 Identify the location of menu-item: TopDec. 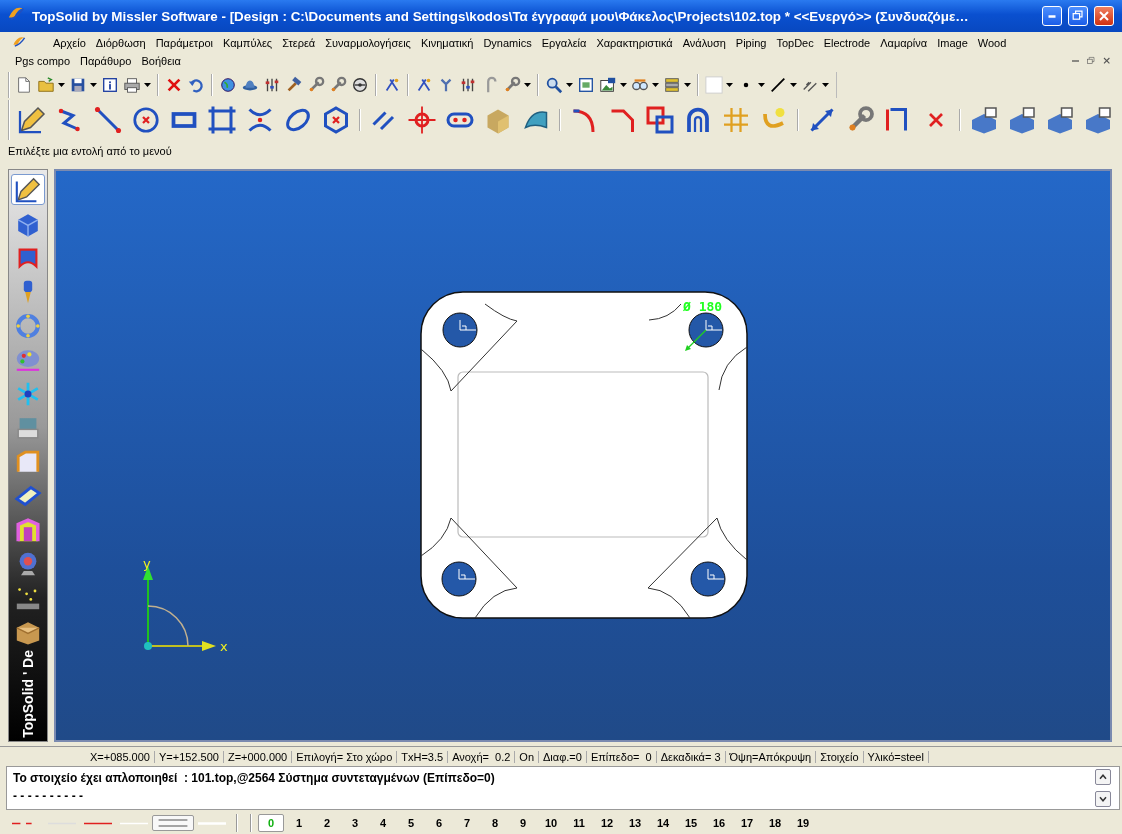
(795, 43).